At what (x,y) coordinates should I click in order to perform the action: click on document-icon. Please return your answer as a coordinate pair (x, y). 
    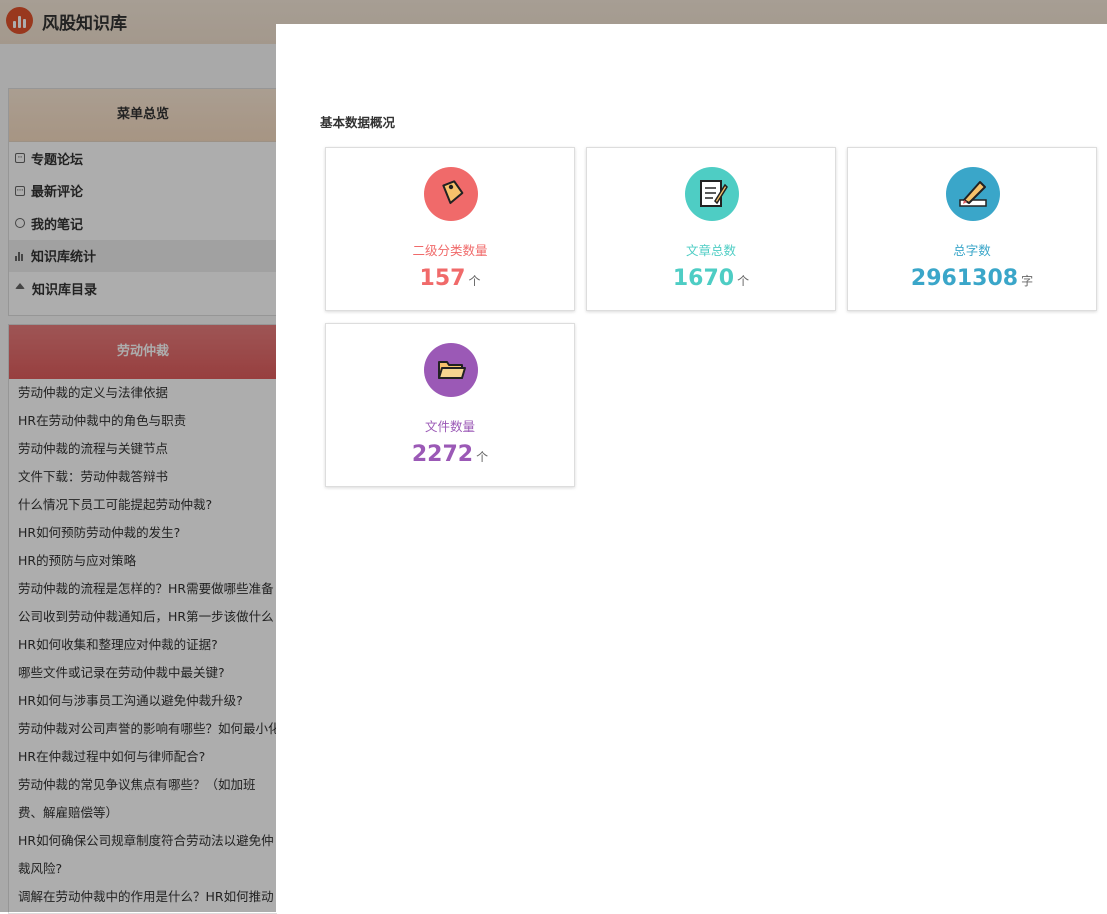
    Looking at the image, I should click on (712, 194).